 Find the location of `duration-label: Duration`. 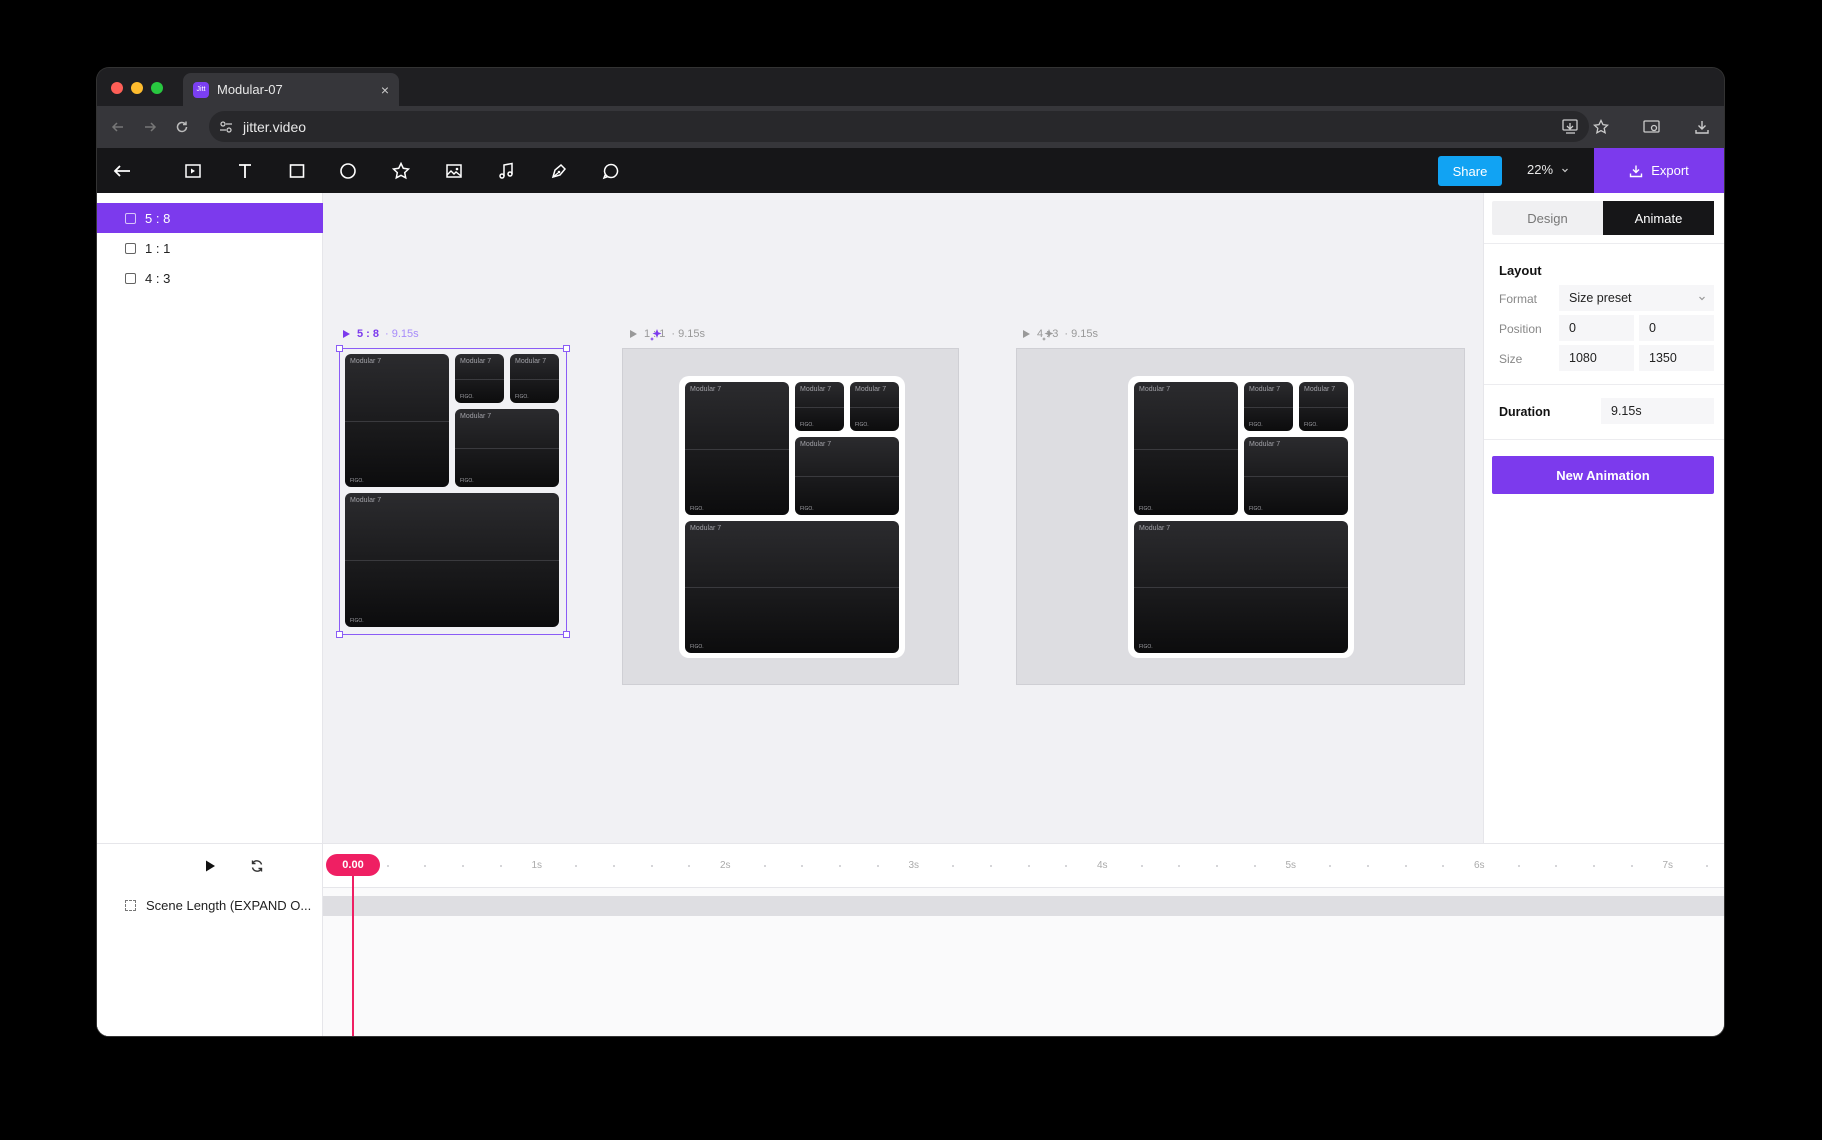

duration-label: Duration is located at coordinates (1525, 412).